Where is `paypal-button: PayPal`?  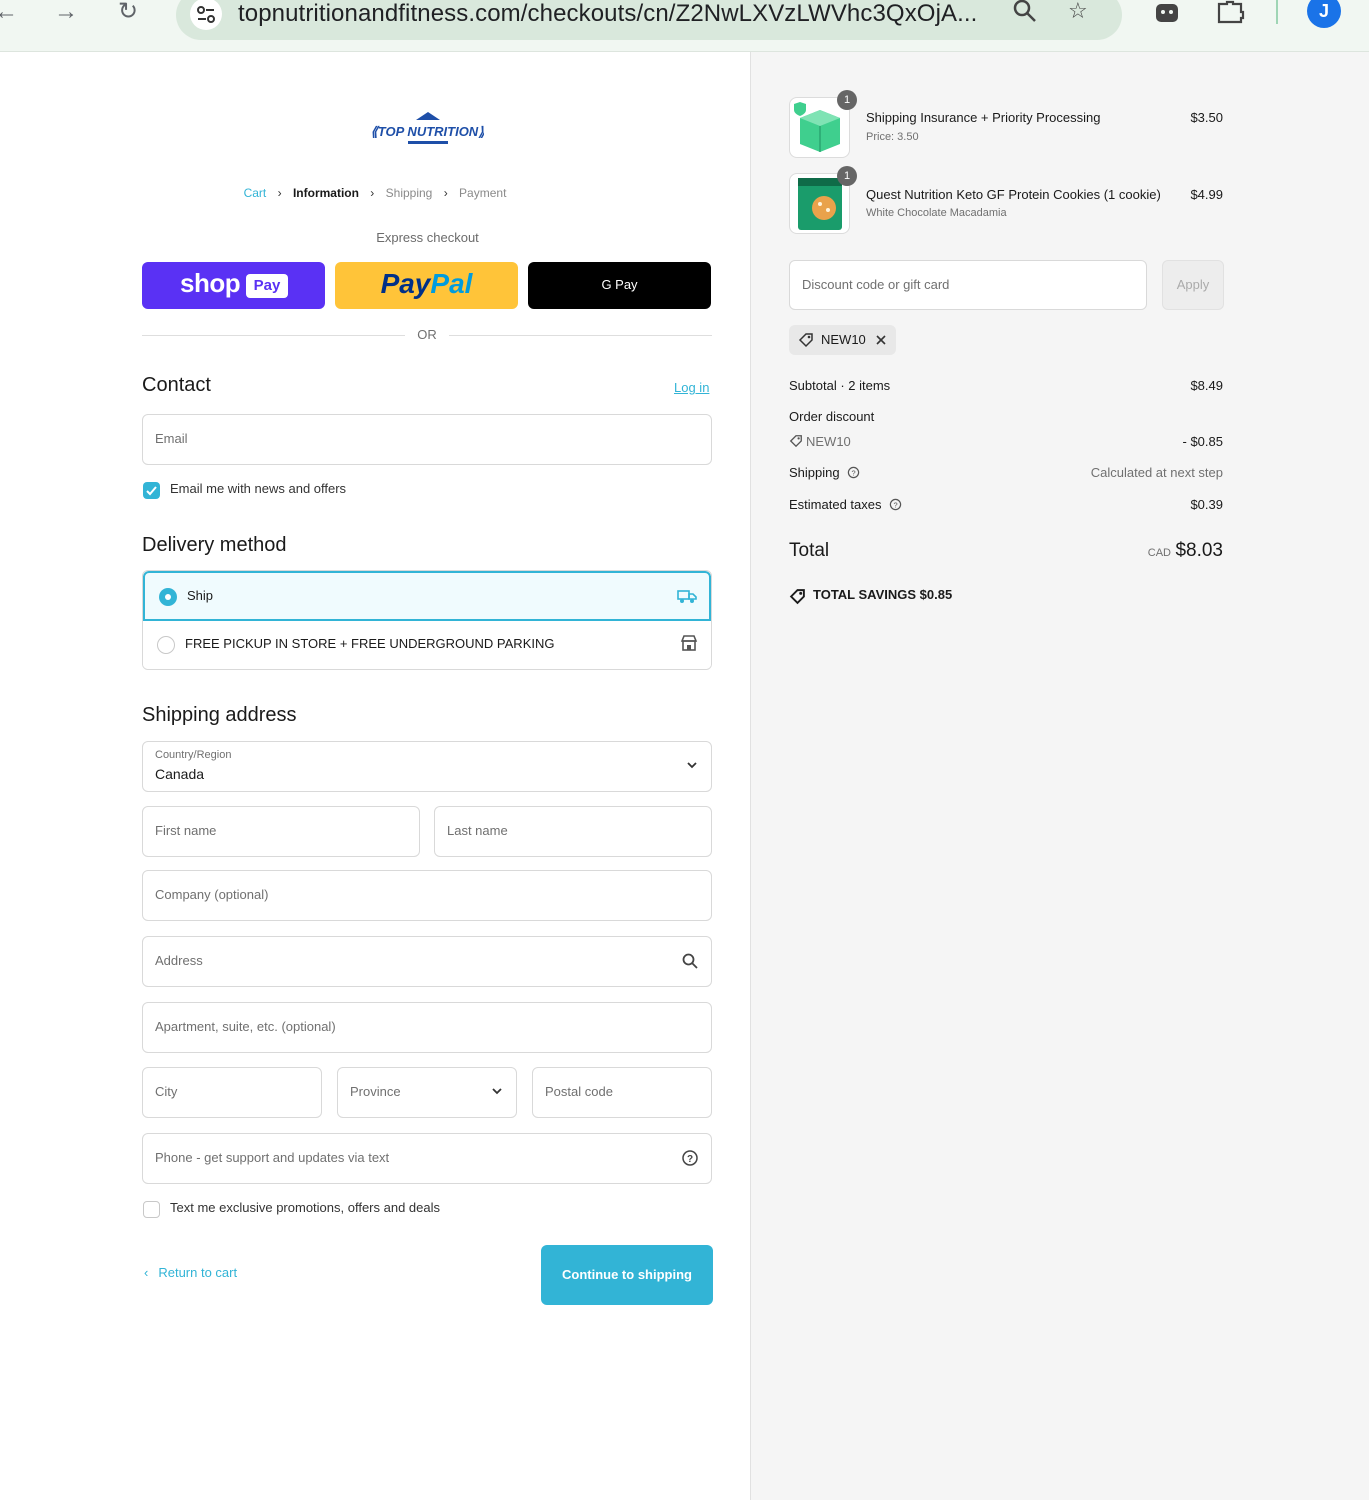
paypal-button: PayPal is located at coordinates (426, 285).